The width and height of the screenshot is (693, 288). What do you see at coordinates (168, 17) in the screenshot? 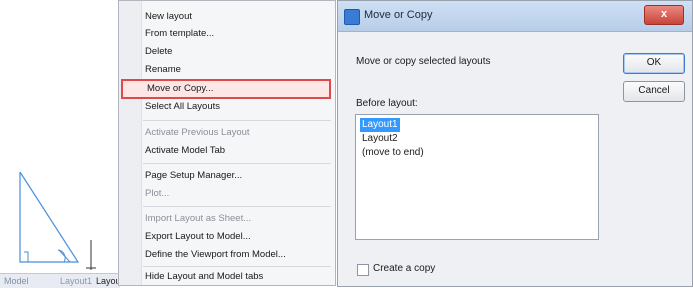
I see `menu-item-new-layout: New layout` at bounding box center [168, 17].